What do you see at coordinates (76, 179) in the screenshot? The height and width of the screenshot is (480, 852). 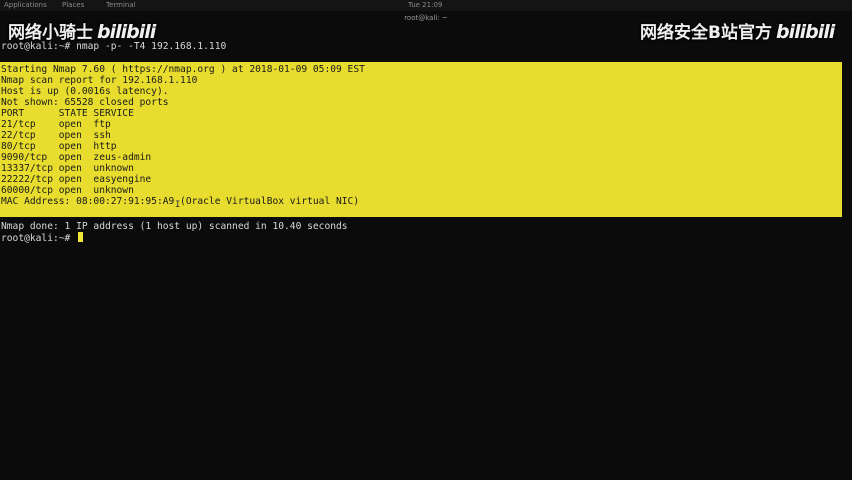 I see `output-line: 22222/tcp open easyengine` at bounding box center [76, 179].